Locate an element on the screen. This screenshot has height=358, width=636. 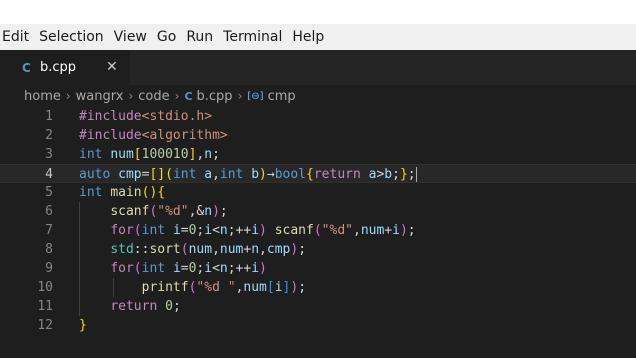
code-text: std::sort(num,num+n,cmp); is located at coordinates (208, 249).